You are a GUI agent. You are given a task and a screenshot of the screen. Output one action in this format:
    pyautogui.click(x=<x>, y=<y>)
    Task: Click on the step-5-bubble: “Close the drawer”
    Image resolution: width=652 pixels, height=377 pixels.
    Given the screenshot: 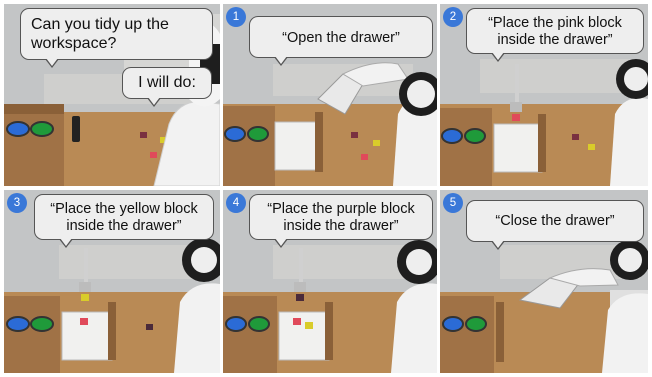 What is the action you would take?
    pyautogui.click(x=555, y=225)
    